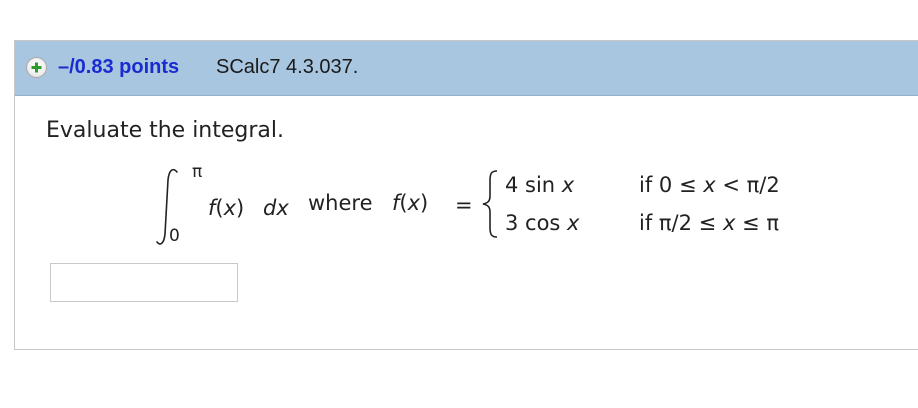 This screenshot has width=918, height=408. I want to click on case1-condition: if 0 ≤ x < π/2, so click(709, 185).